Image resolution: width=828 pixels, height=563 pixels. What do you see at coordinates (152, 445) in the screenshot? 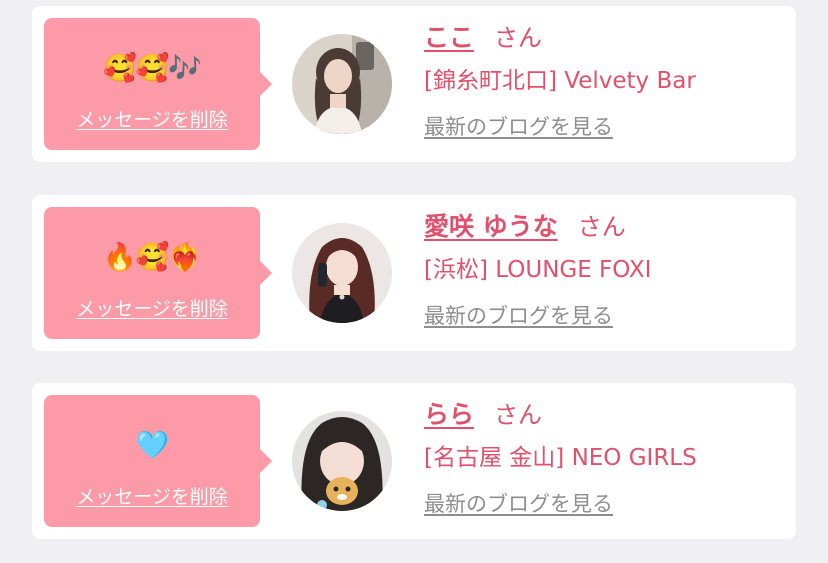
I see `message-text: 🩵` at bounding box center [152, 445].